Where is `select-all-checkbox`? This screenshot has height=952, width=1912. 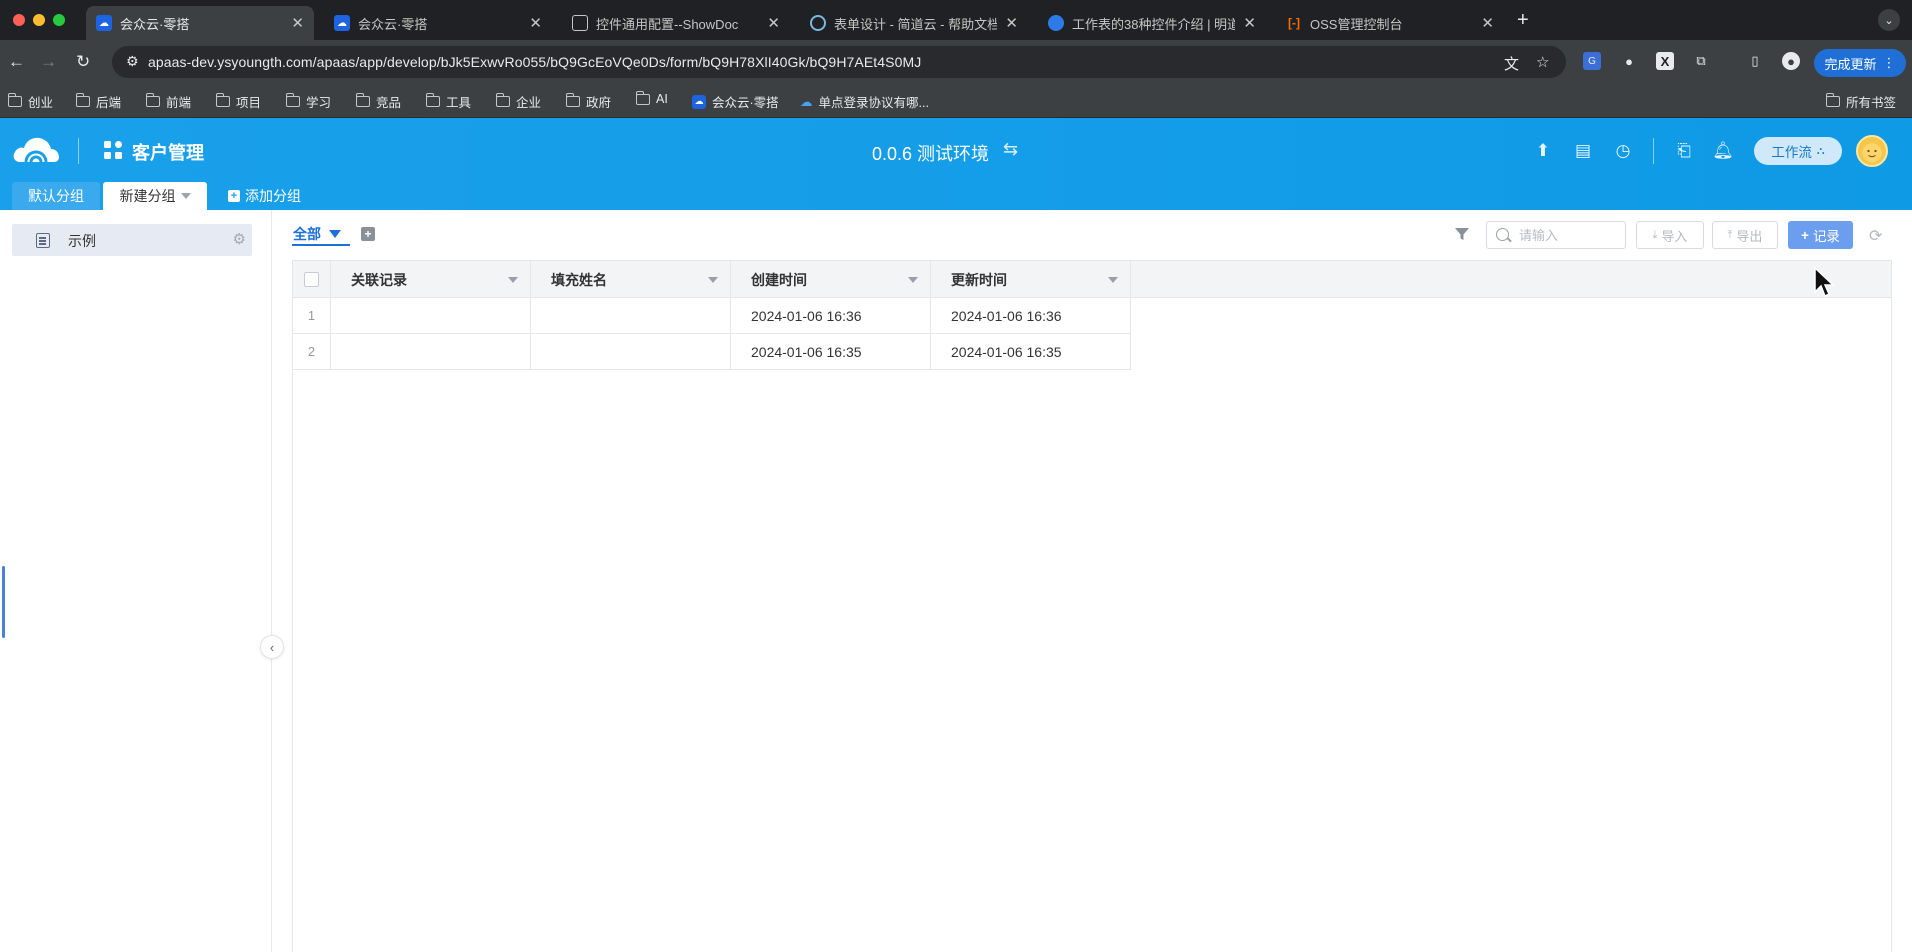 select-all-checkbox is located at coordinates (311, 279).